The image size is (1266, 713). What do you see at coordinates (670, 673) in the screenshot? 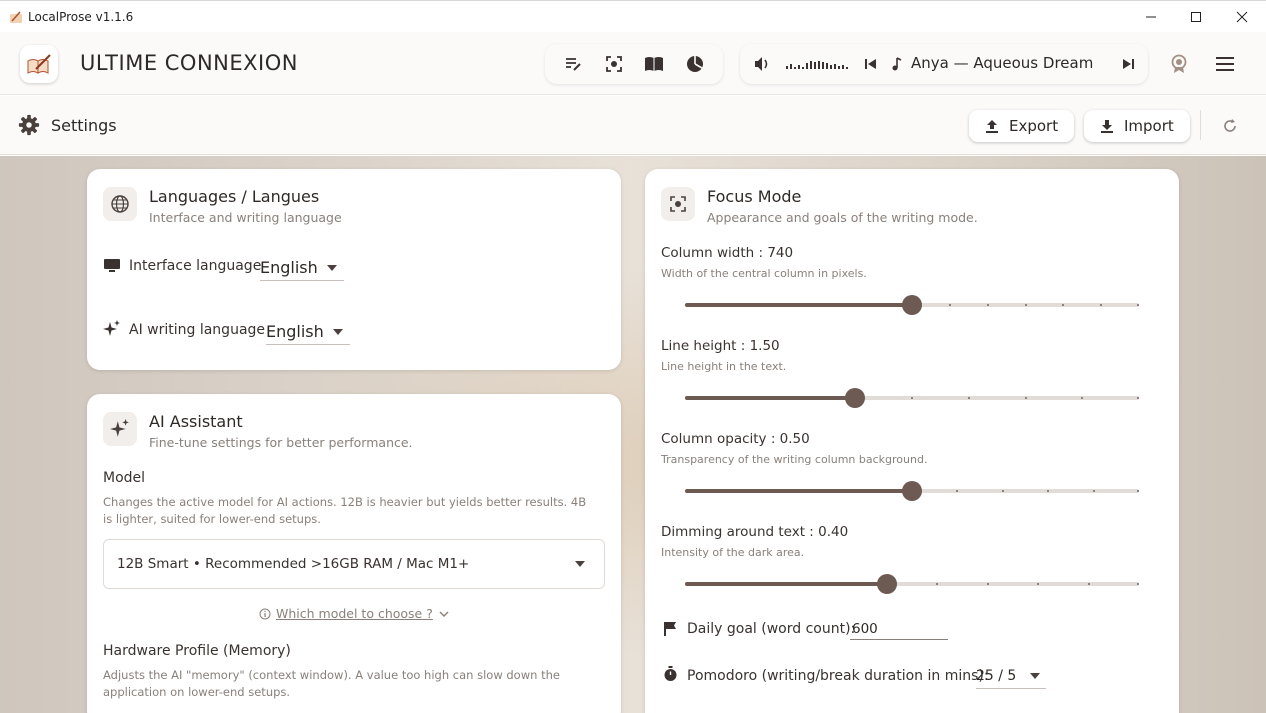
I see `timer-icon` at bounding box center [670, 673].